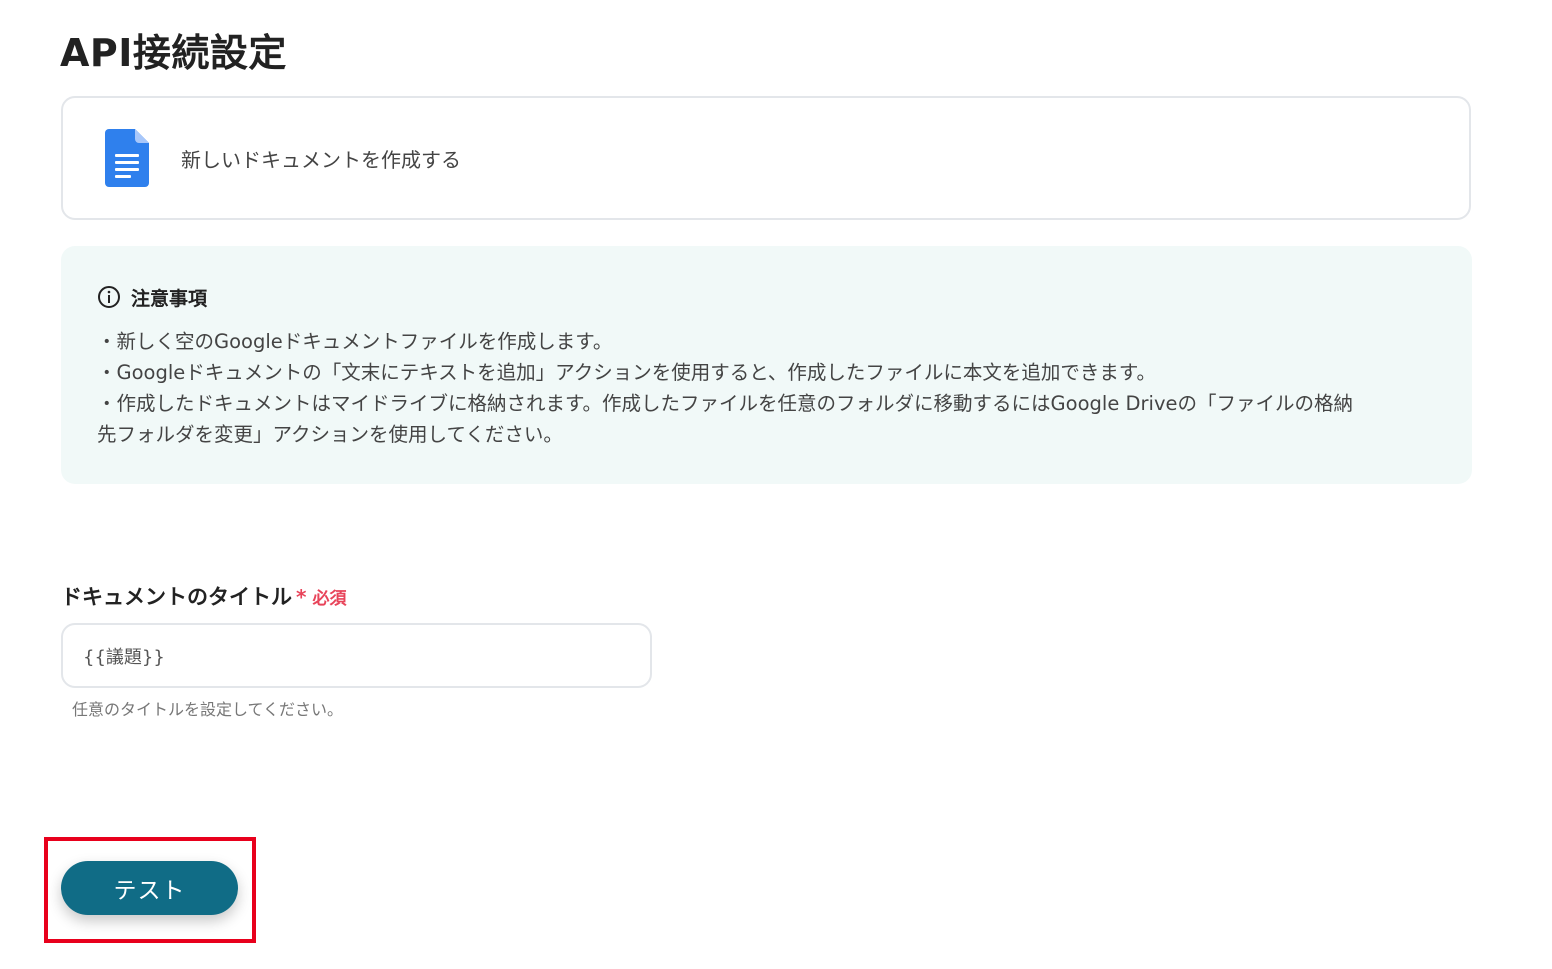  What do you see at coordinates (355, 341) in the screenshot?
I see `notice-line: ・新しく空のGoogleドキュメントファイルを作成します。` at bounding box center [355, 341].